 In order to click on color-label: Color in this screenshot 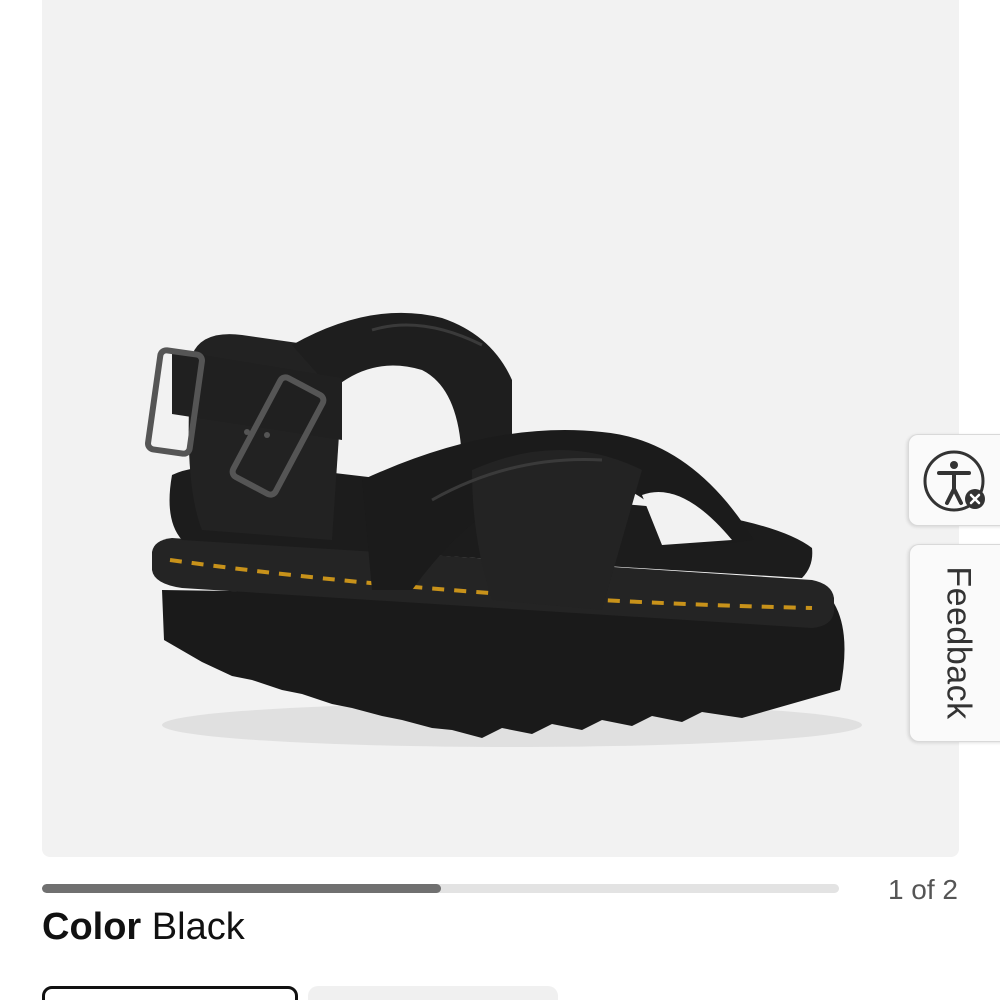, I will do `click(92, 927)`.